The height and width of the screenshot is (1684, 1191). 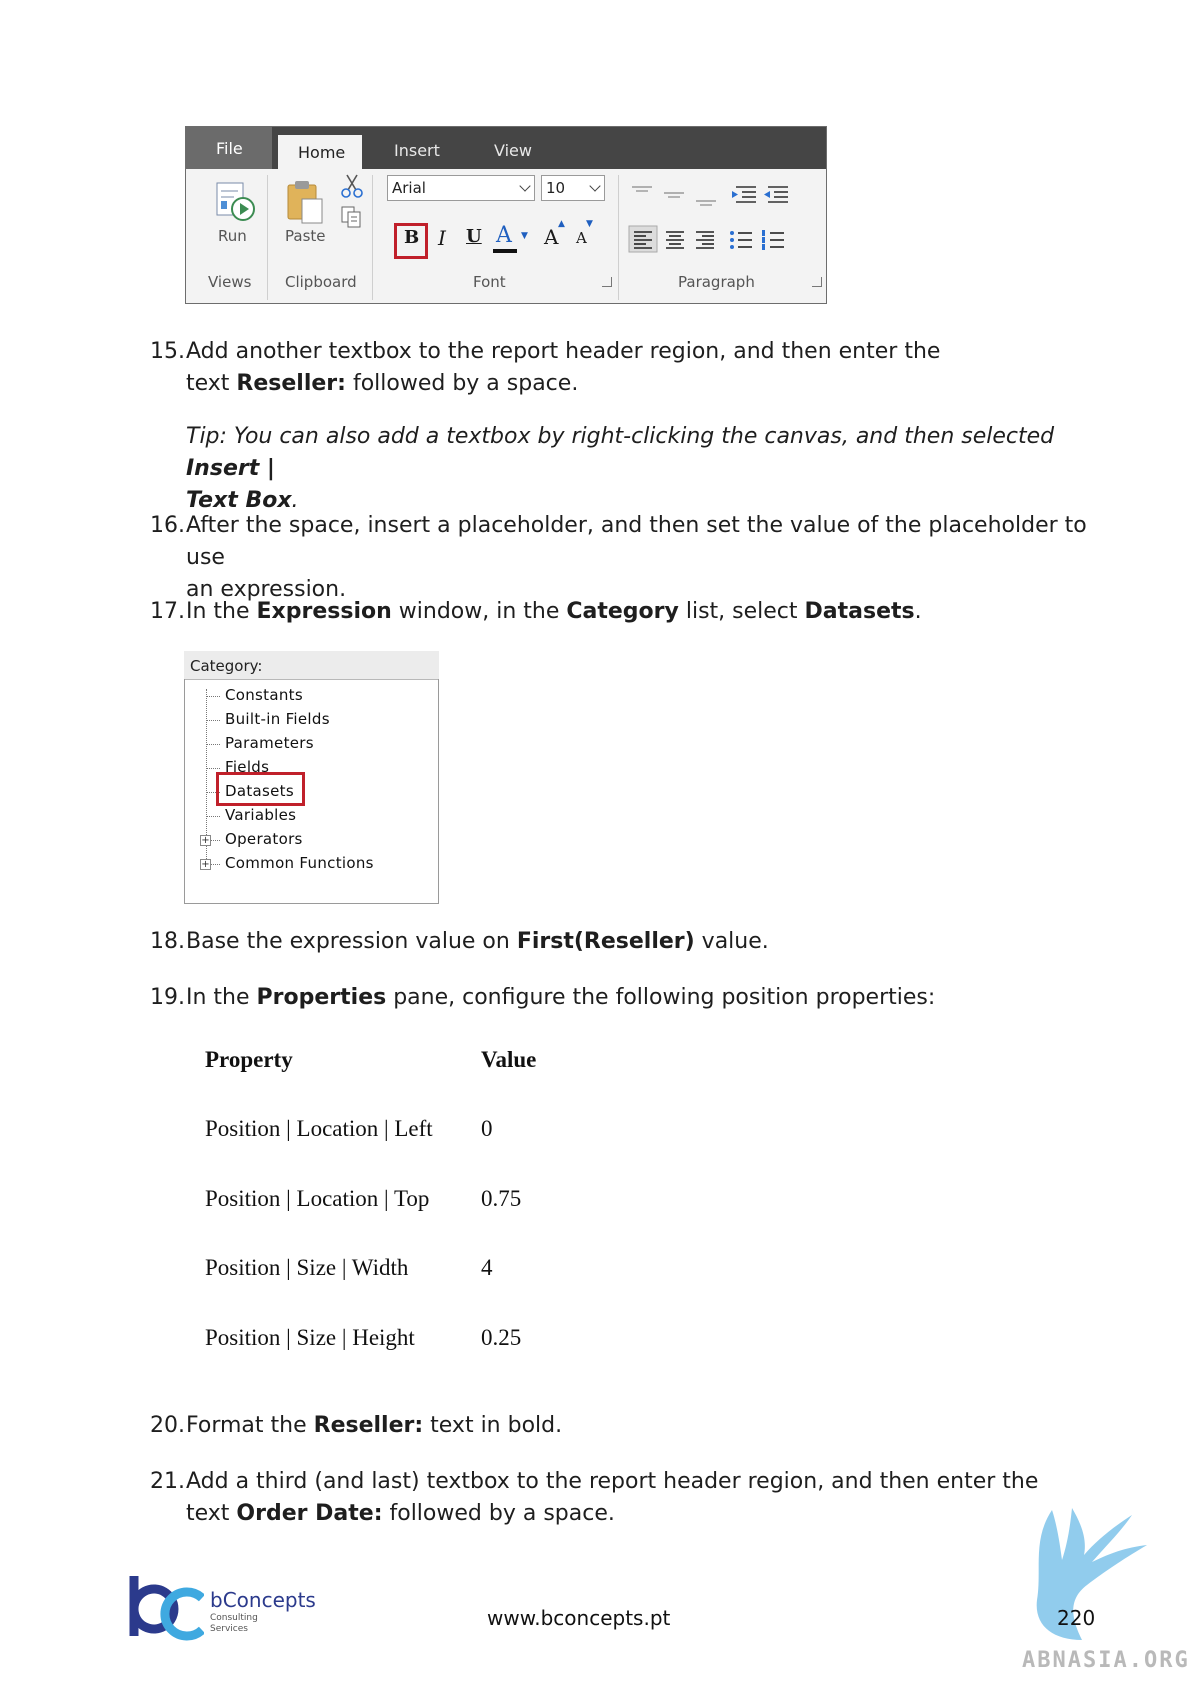 What do you see at coordinates (317, 1198) in the screenshot?
I see `table-cell-property: Position | Location | Top` at bounding box center [317, 1198].